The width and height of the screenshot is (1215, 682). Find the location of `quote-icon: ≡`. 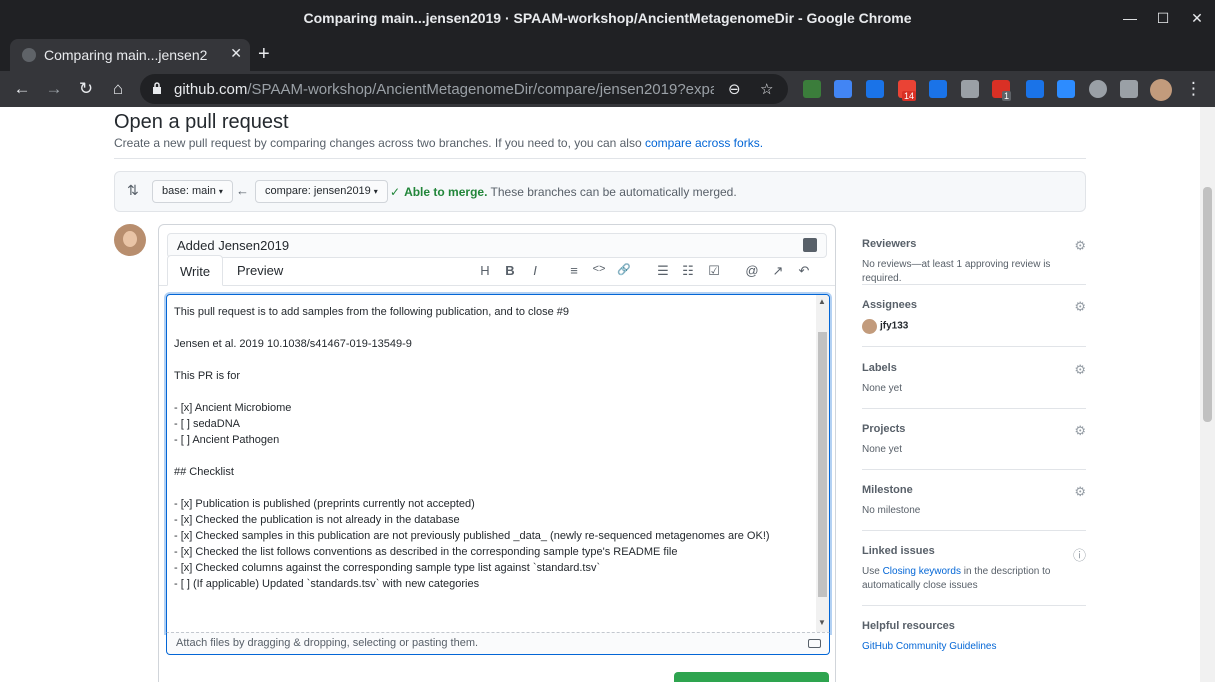

quote-icon: ≡ is located at coordinates (574, 270).